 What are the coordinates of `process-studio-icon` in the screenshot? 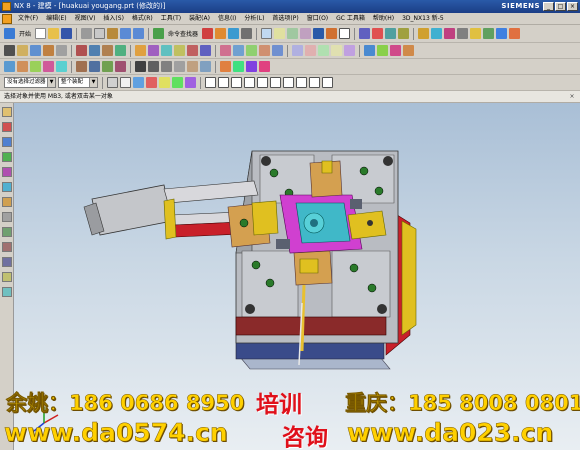 It's located at (6, 232).